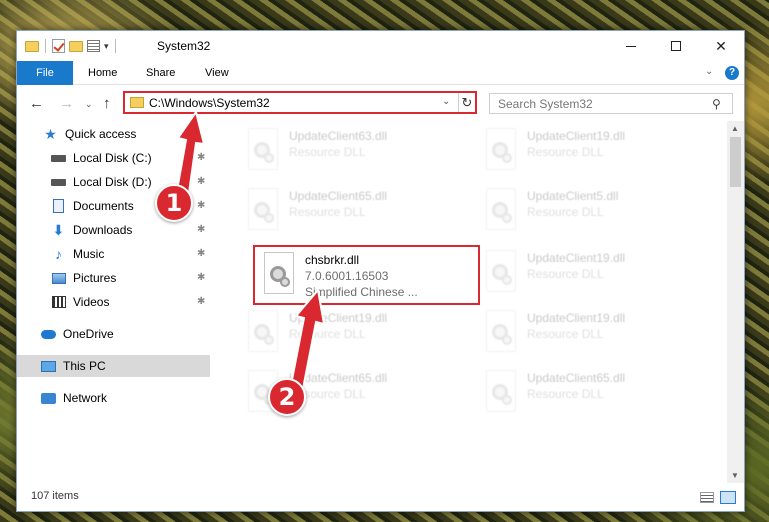 Image resolution: width=769 pixels, height=522 pixels. I want to click on close-icon: ✕, so click(721, 45).